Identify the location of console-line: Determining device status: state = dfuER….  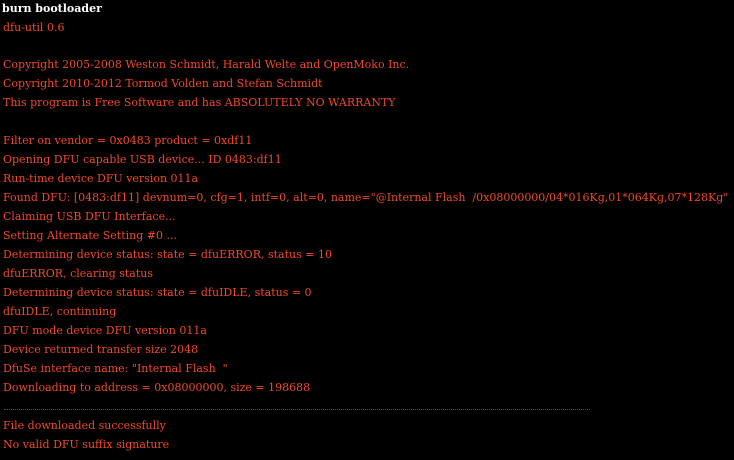
(167, 254).